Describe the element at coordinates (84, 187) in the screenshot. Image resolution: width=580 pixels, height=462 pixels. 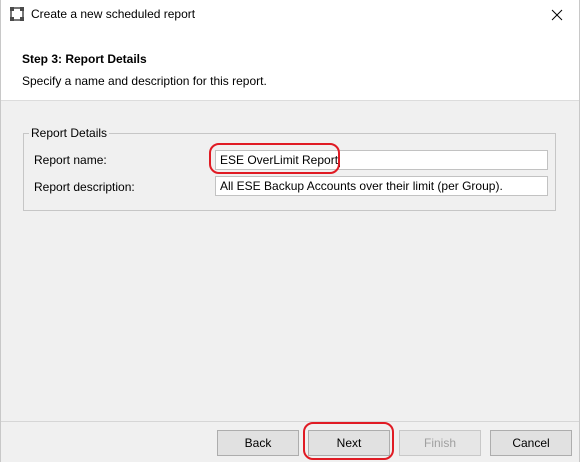
I see `report-description-label: Report description:` at that location.